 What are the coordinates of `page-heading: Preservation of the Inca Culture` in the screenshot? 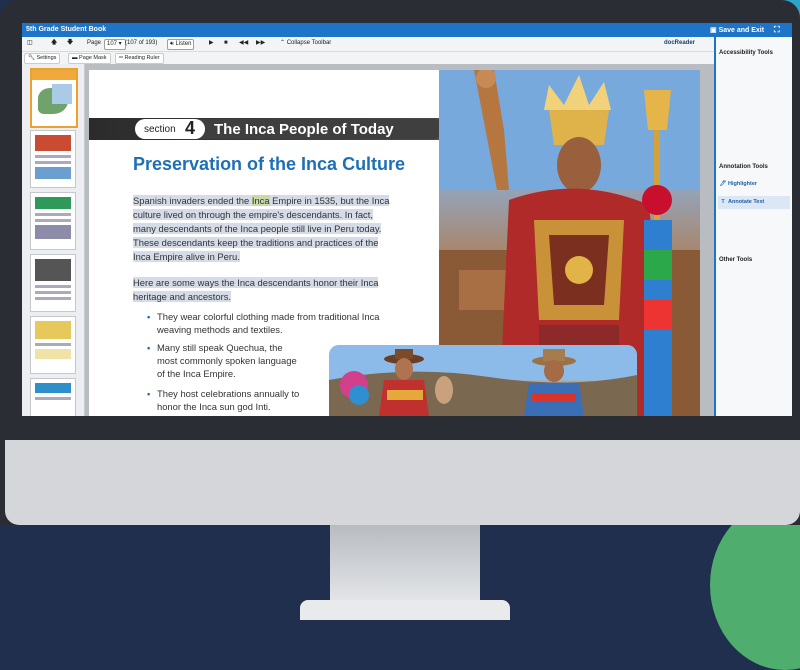 It's located at (269, 164).